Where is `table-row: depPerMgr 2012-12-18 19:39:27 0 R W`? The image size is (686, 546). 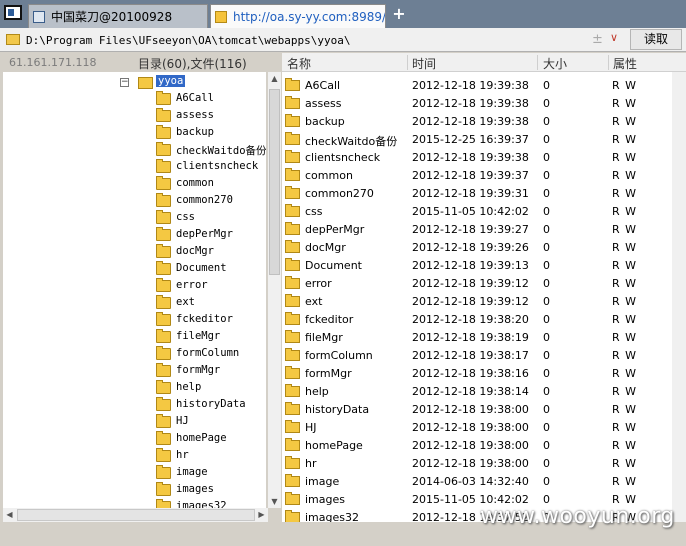 table-row: depPerMgr 2012-12-18 19:39:27 0 R W is located at coordinates (477, 229).